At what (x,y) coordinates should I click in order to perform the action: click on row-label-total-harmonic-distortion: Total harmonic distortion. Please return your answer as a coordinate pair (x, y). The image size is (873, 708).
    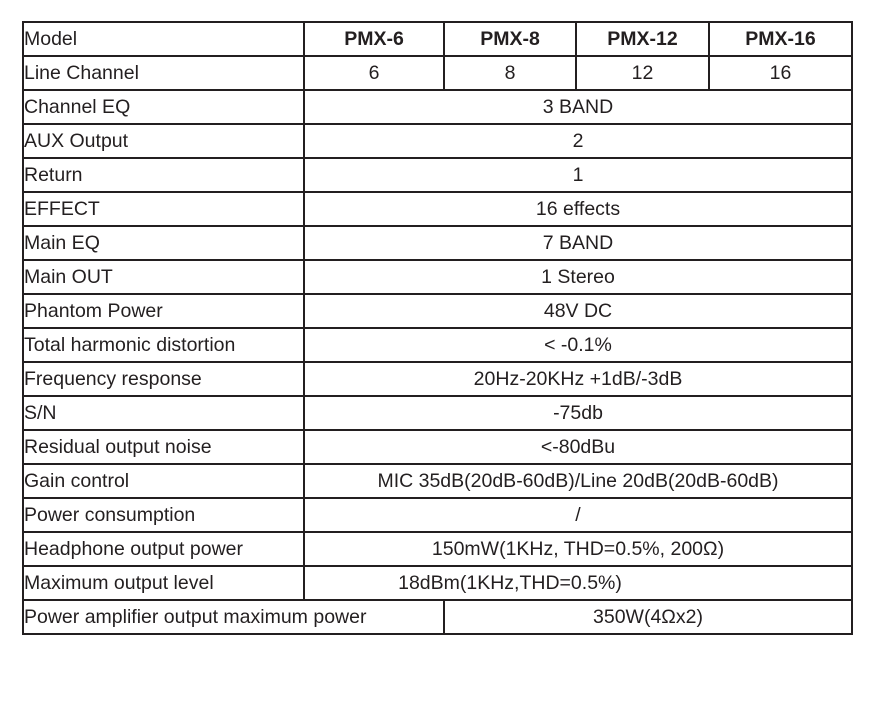
    Looking at the image, I should click on (163, 345).